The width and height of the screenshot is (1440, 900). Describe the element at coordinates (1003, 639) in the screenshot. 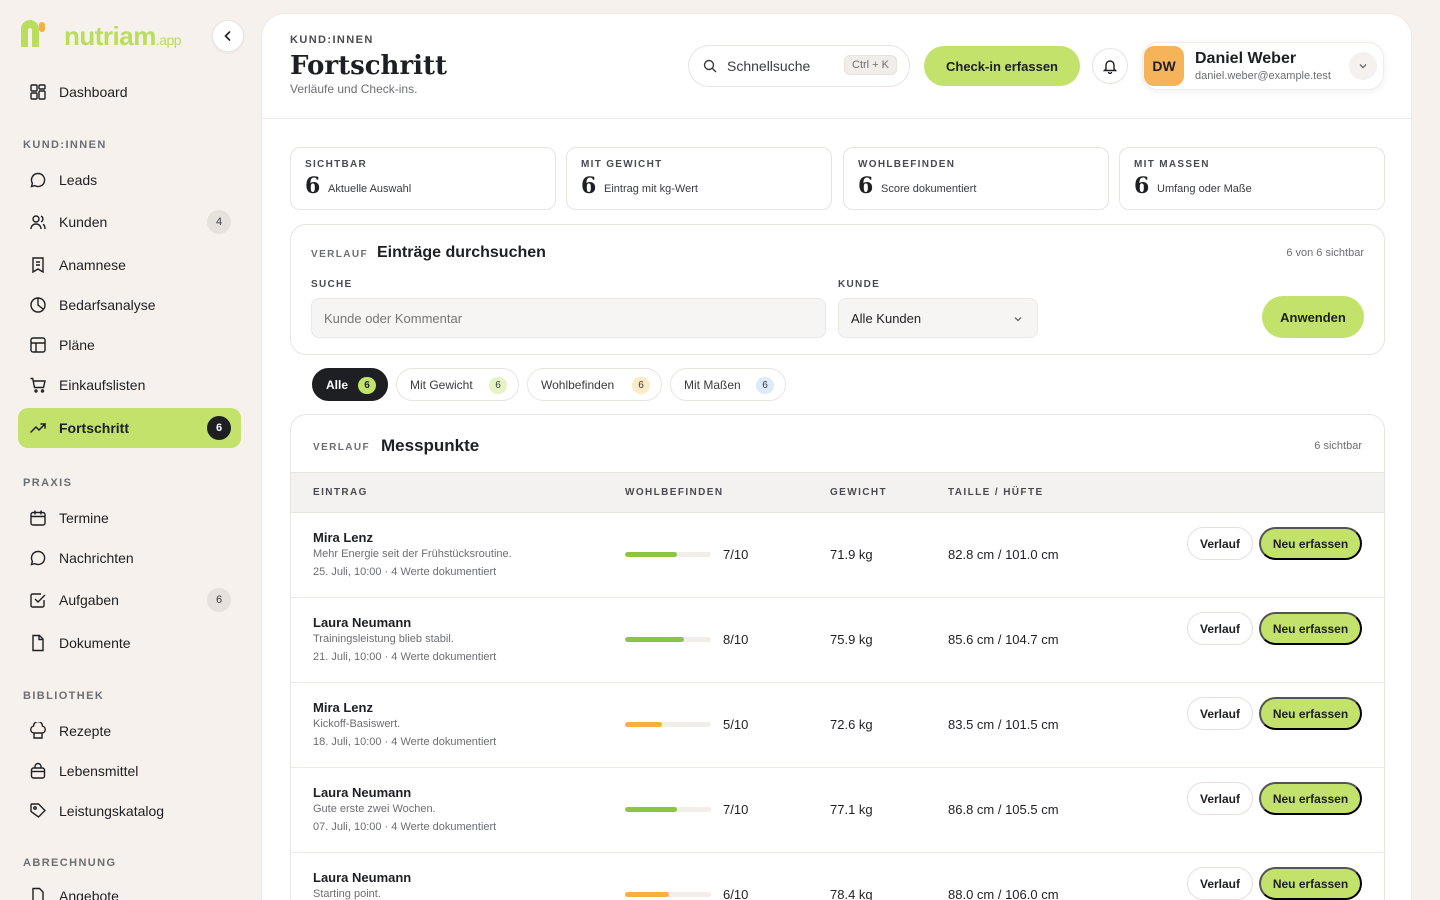

I see `waist-hip-value: 85.6 cm / 104.7 cm` at that location.